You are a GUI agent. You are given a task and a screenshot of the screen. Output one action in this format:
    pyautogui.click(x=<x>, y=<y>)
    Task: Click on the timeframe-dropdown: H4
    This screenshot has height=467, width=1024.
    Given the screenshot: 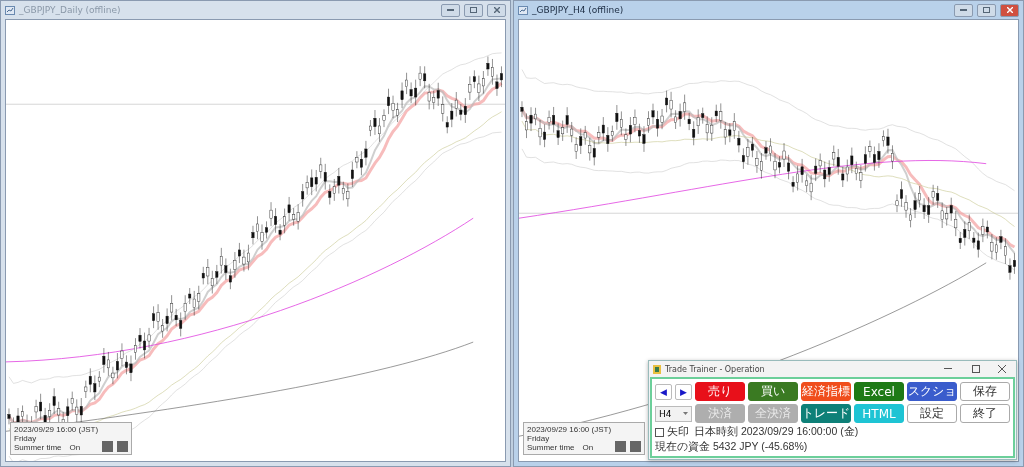 What is the action you would take?
    pyautogui.click(x=673, y=413)
    